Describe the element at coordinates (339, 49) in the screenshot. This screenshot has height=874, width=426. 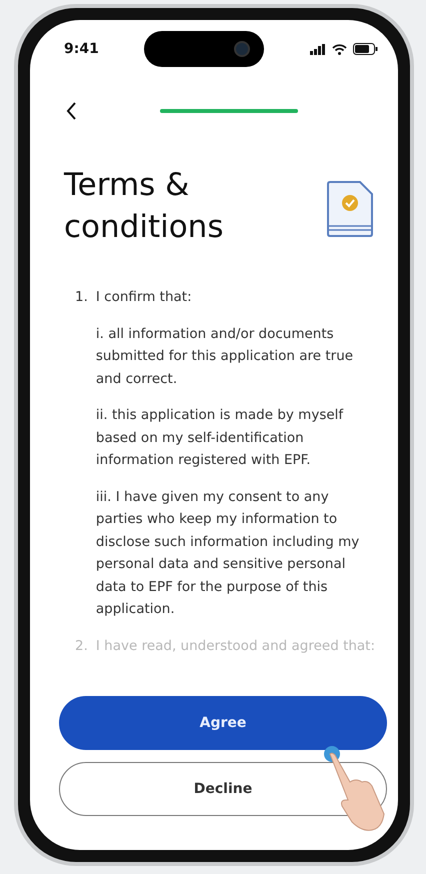
I see `wifi-icon` at that location.